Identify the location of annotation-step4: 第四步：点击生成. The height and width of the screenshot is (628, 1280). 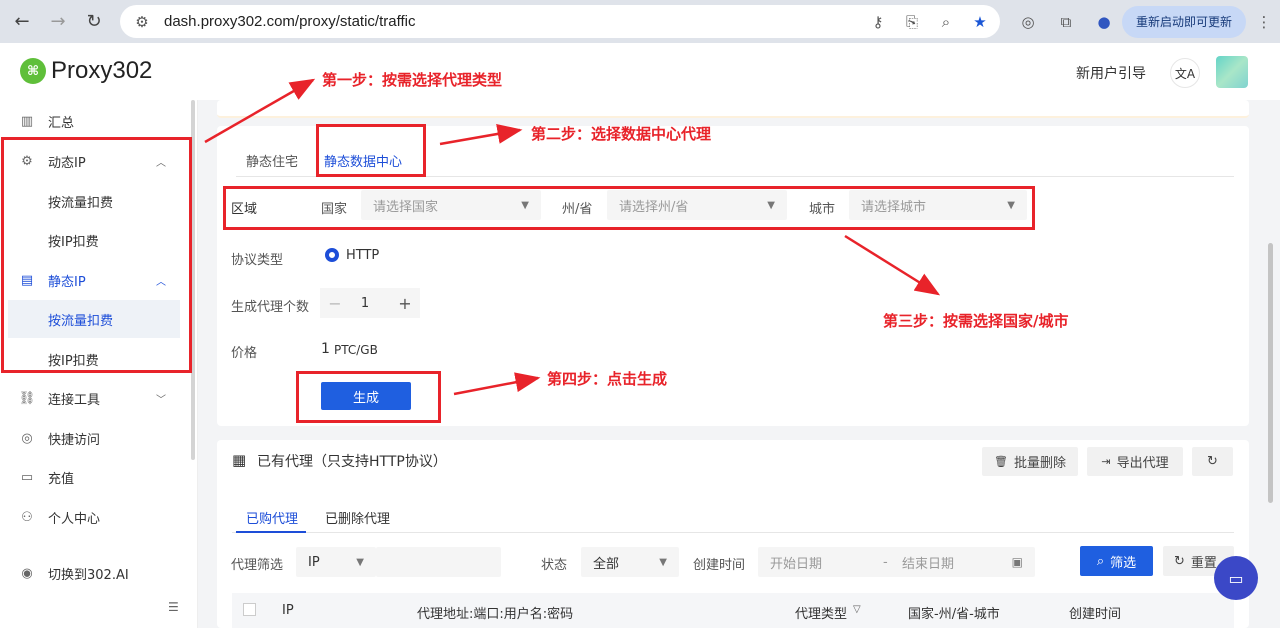
(607, 379).